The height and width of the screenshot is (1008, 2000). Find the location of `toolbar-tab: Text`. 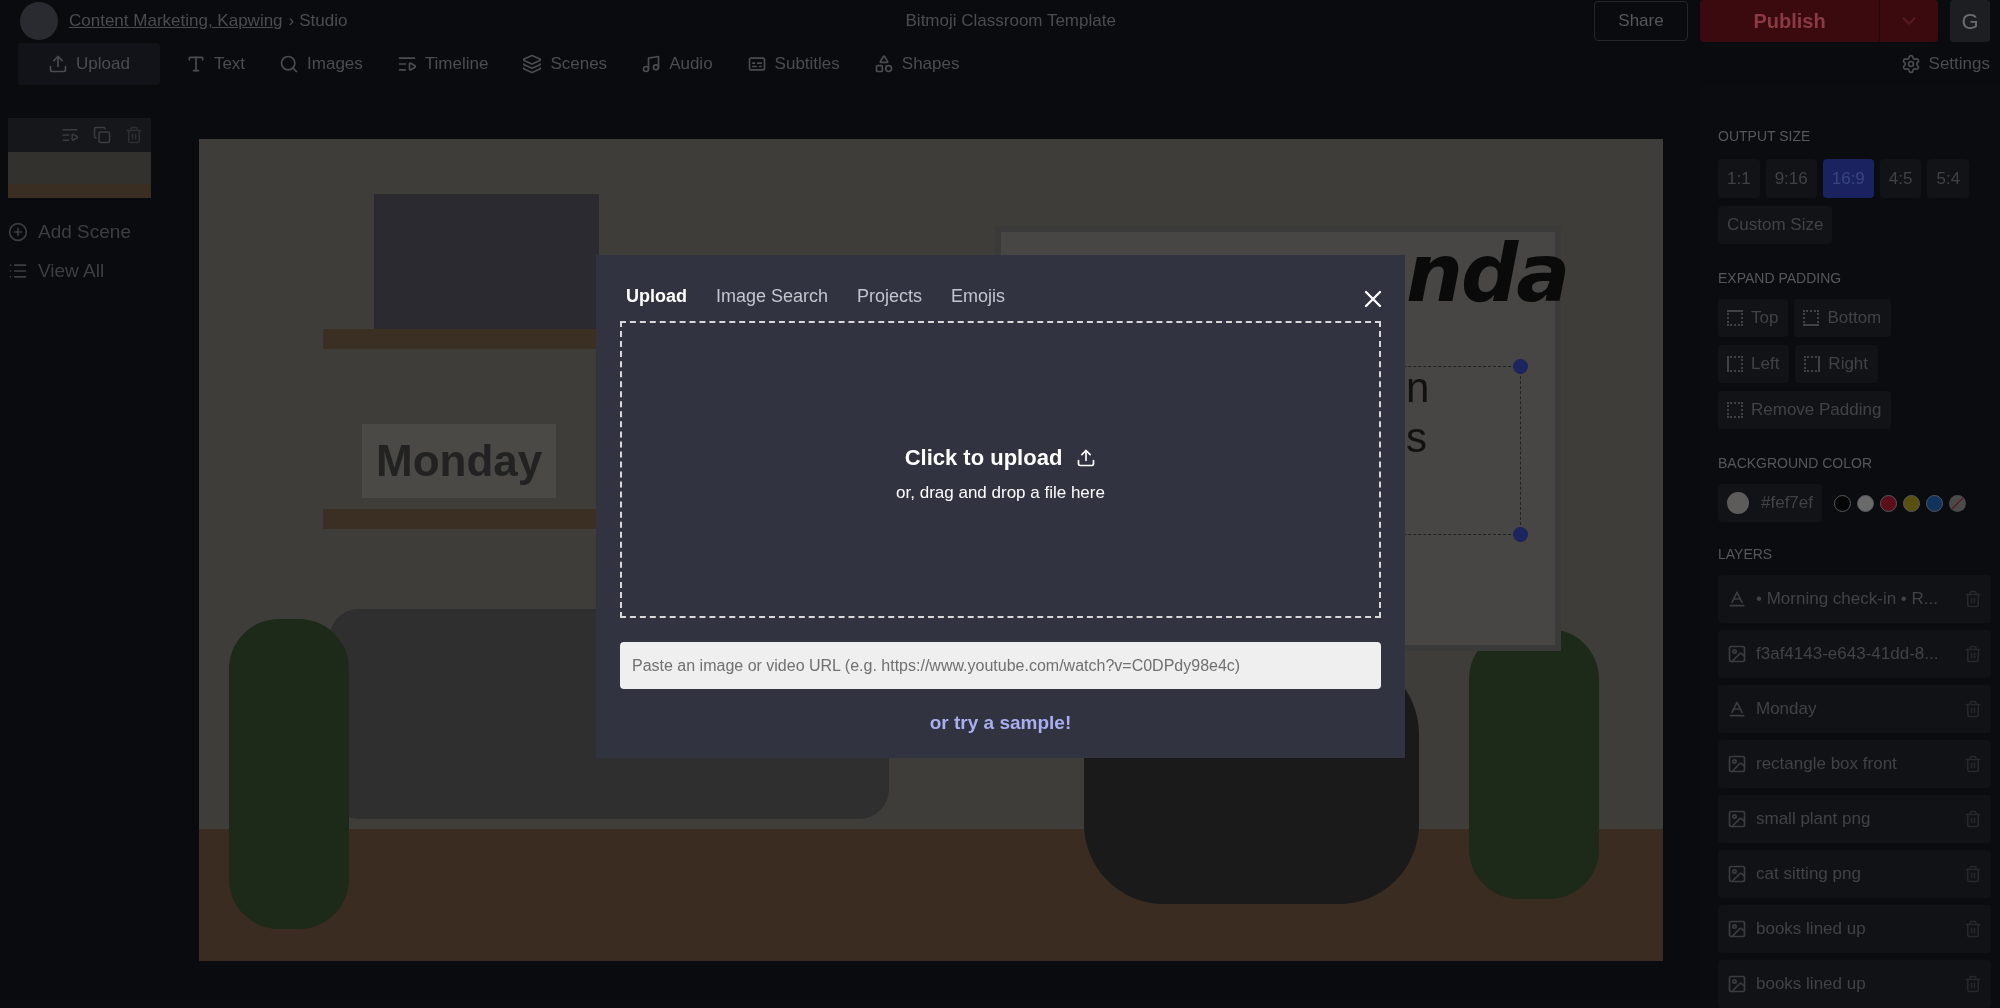

toolbar-tab: Text is located at coordinates (215, 64).